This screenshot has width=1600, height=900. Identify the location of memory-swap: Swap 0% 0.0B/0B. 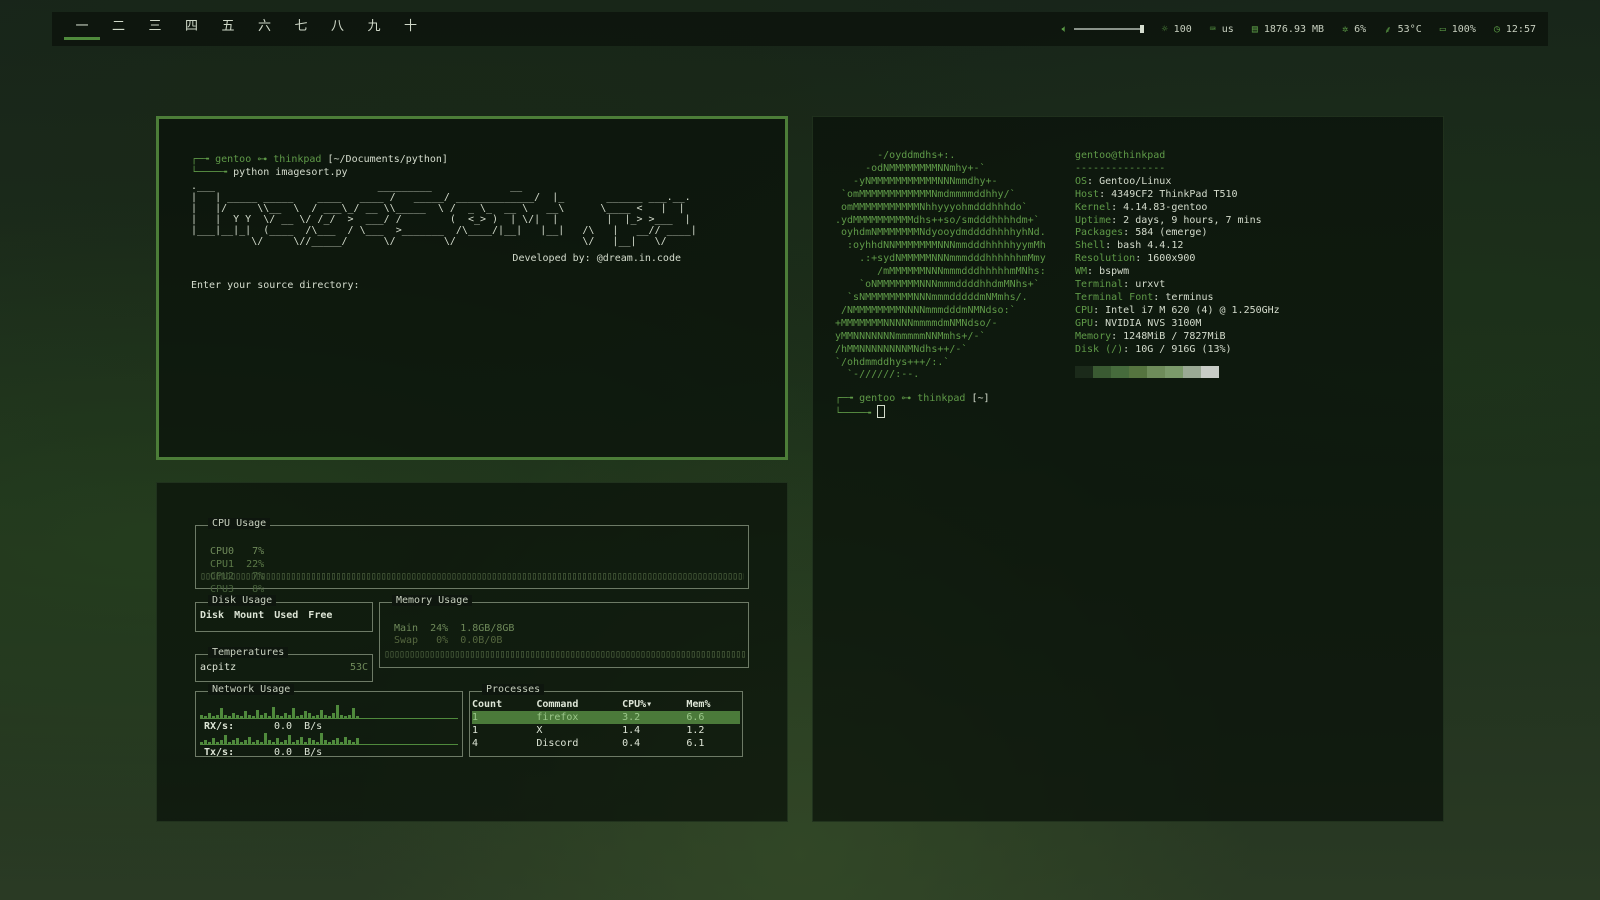
(448, 640).